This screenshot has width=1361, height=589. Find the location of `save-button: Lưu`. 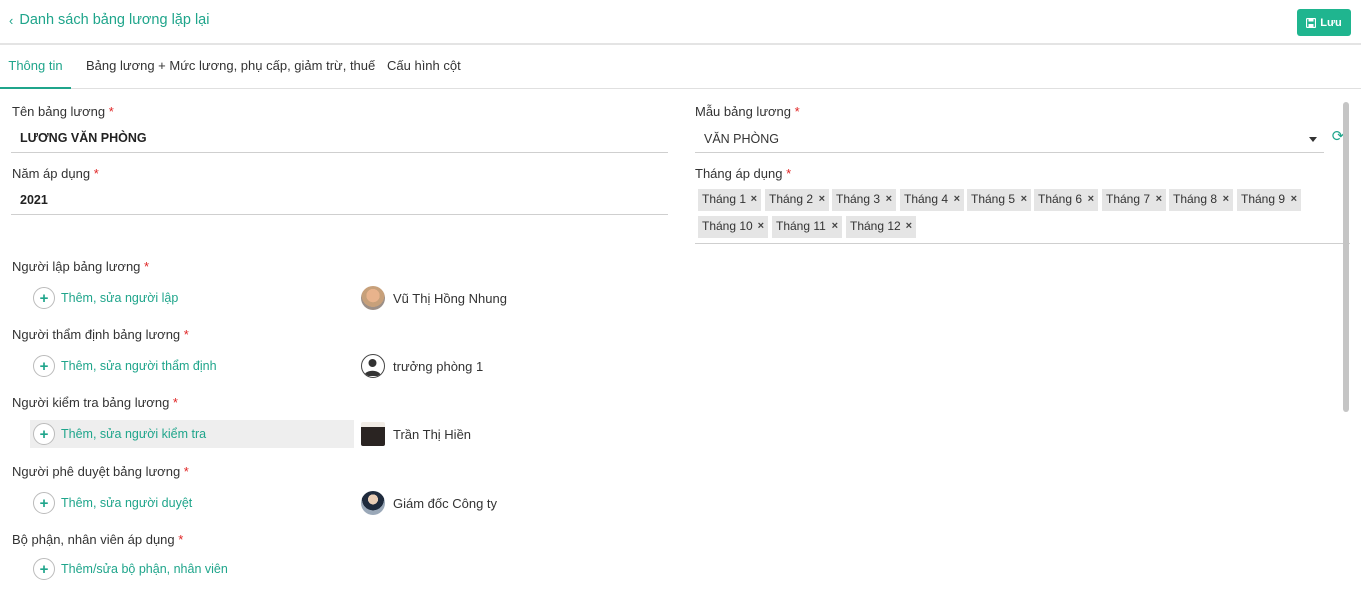

save-button: Lưu is located at coordinates (1324, 22).